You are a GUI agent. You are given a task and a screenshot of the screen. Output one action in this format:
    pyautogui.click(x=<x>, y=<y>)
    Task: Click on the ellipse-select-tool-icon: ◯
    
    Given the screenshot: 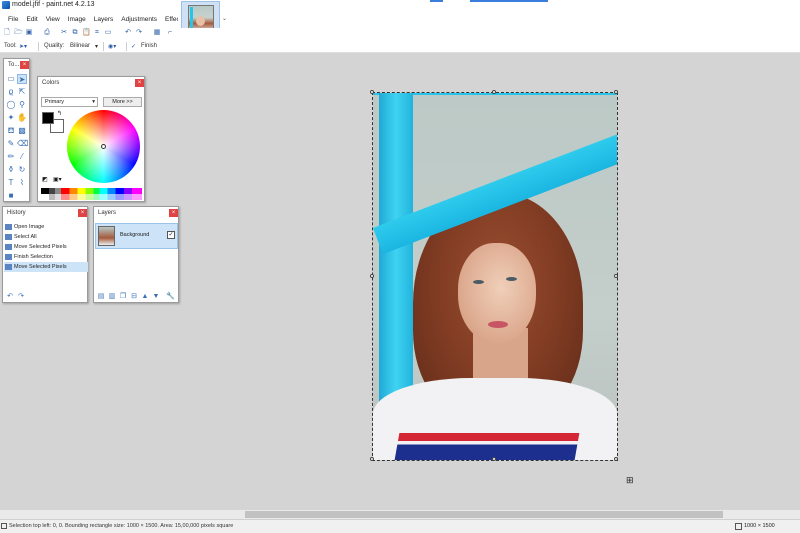 What is the action you would take?
    pyautogui.click(x=11, y=105)
    